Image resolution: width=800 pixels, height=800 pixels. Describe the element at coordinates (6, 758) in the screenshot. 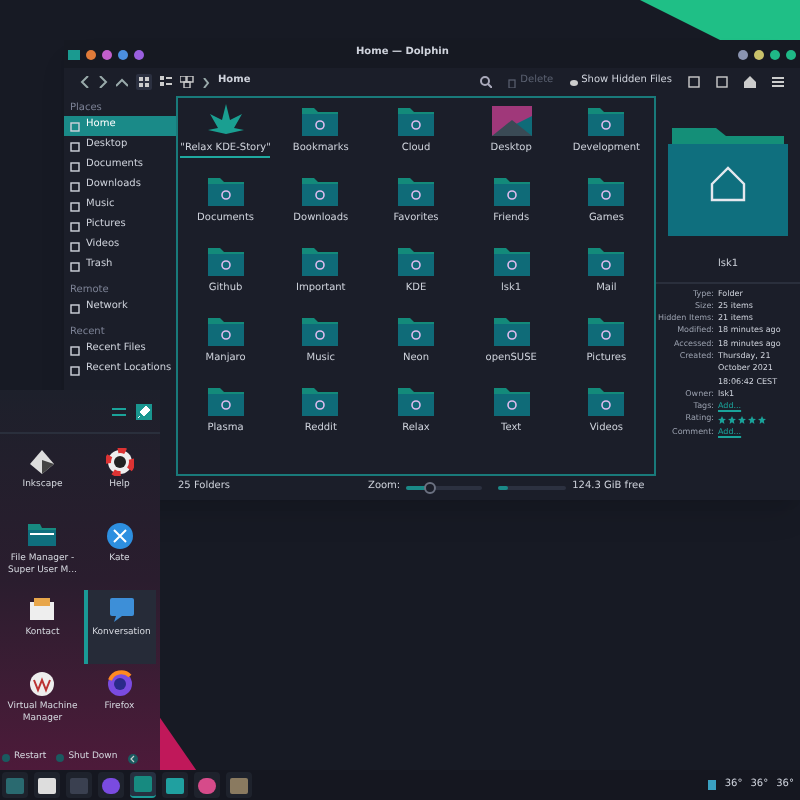

I see `restart-icon` at that location.